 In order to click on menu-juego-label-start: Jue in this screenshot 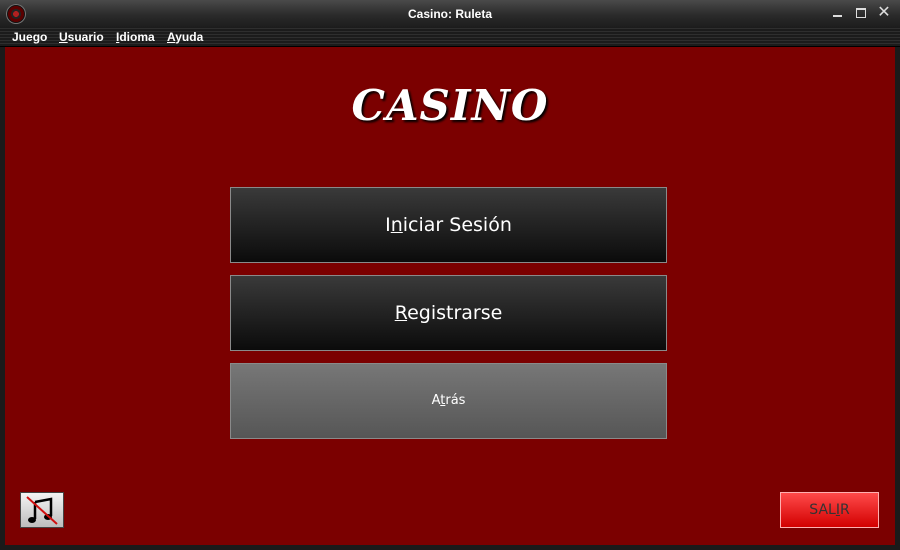, I will do `click(22, 37)`.